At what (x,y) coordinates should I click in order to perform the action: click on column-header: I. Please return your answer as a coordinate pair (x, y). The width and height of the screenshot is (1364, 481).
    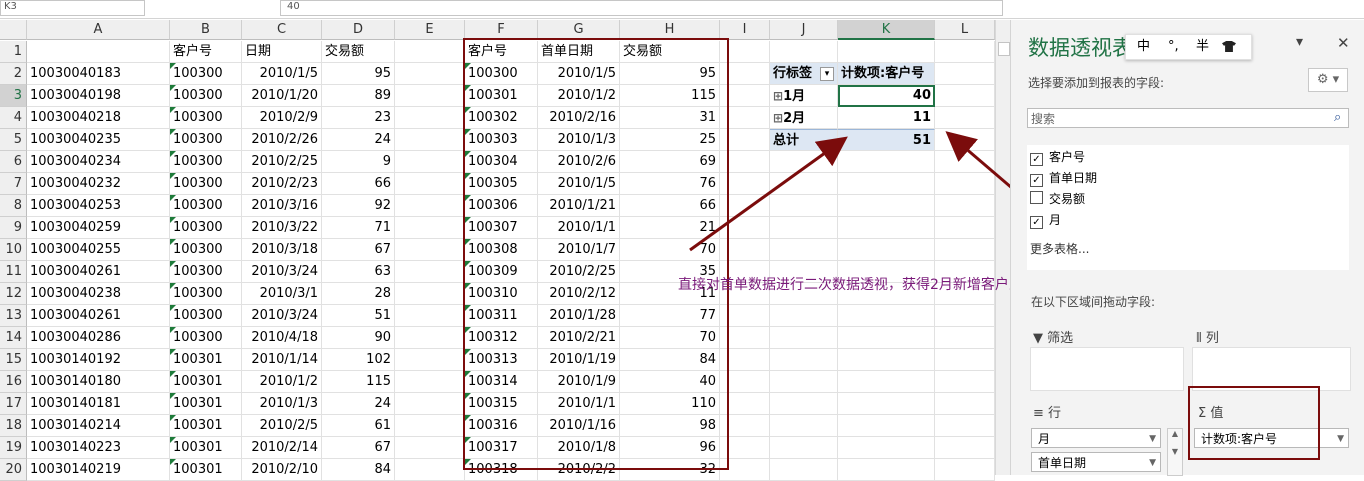
    Looking at the image, I should click on (745, 30).